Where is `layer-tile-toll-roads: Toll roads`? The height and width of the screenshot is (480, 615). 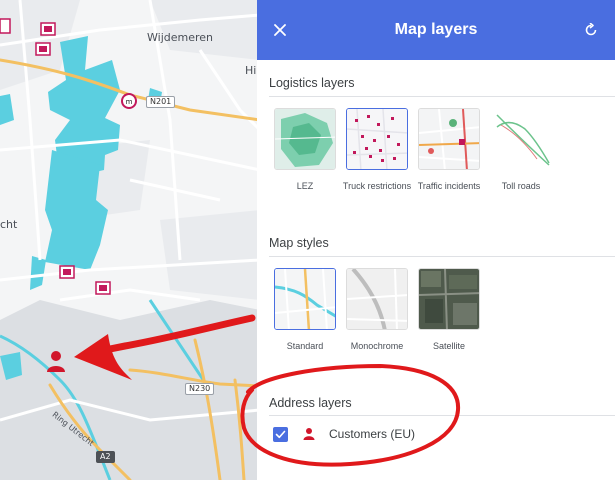 layer-tile-toll-roads: Toll roads is located at coordinates (521, 150).